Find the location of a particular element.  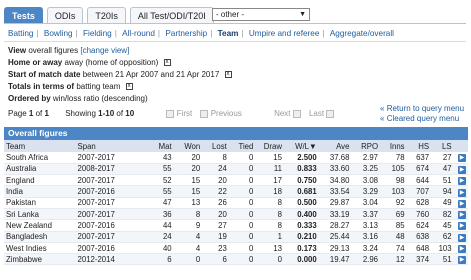

team-cell: South Africa is located at coordinates (40, 158).